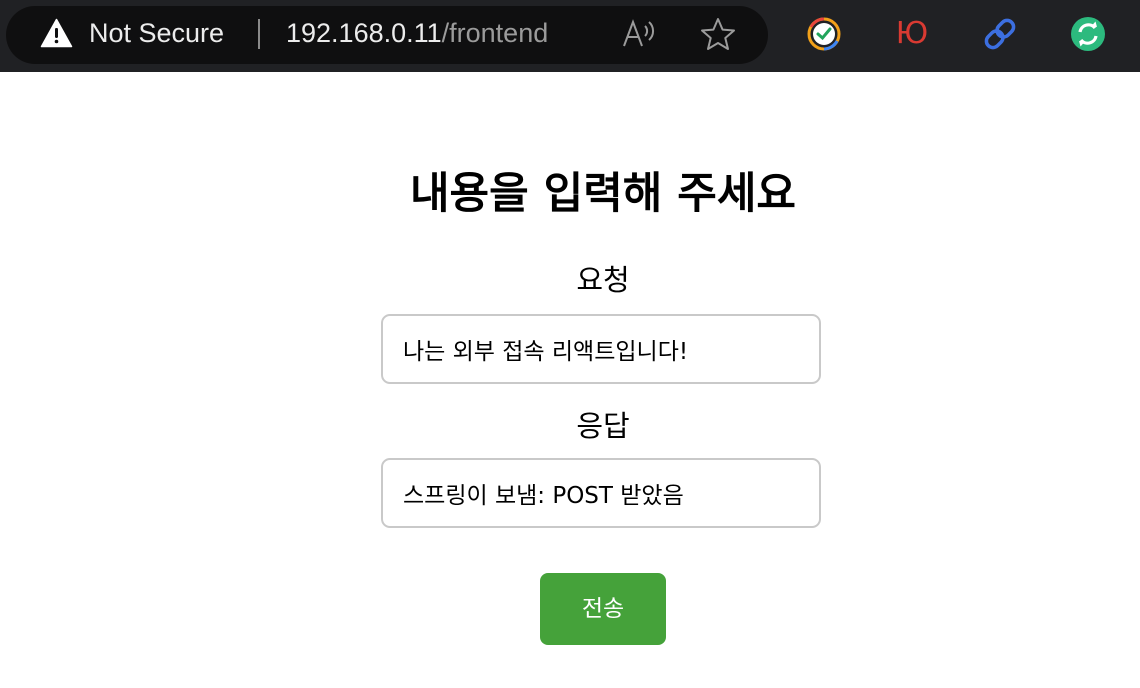  Describe the element at coordinates (912, 32) in the screenshot. I see `yu-extension-icon: Ю` at that location.